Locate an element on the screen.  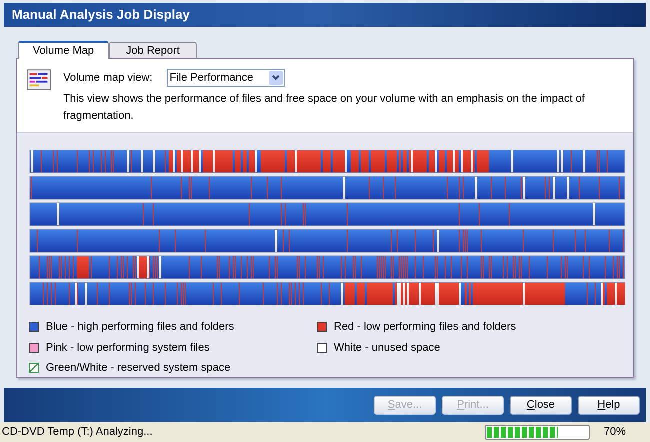
legend-label: Blue - high performing files and folders is located at coordinates (140, 327).